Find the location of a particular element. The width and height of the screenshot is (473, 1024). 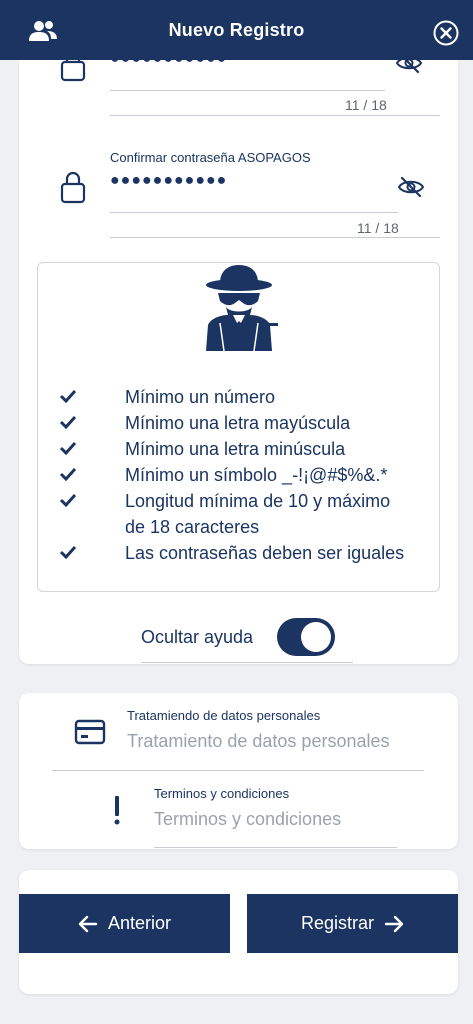

password-underline is located at coordinates (247, 90).